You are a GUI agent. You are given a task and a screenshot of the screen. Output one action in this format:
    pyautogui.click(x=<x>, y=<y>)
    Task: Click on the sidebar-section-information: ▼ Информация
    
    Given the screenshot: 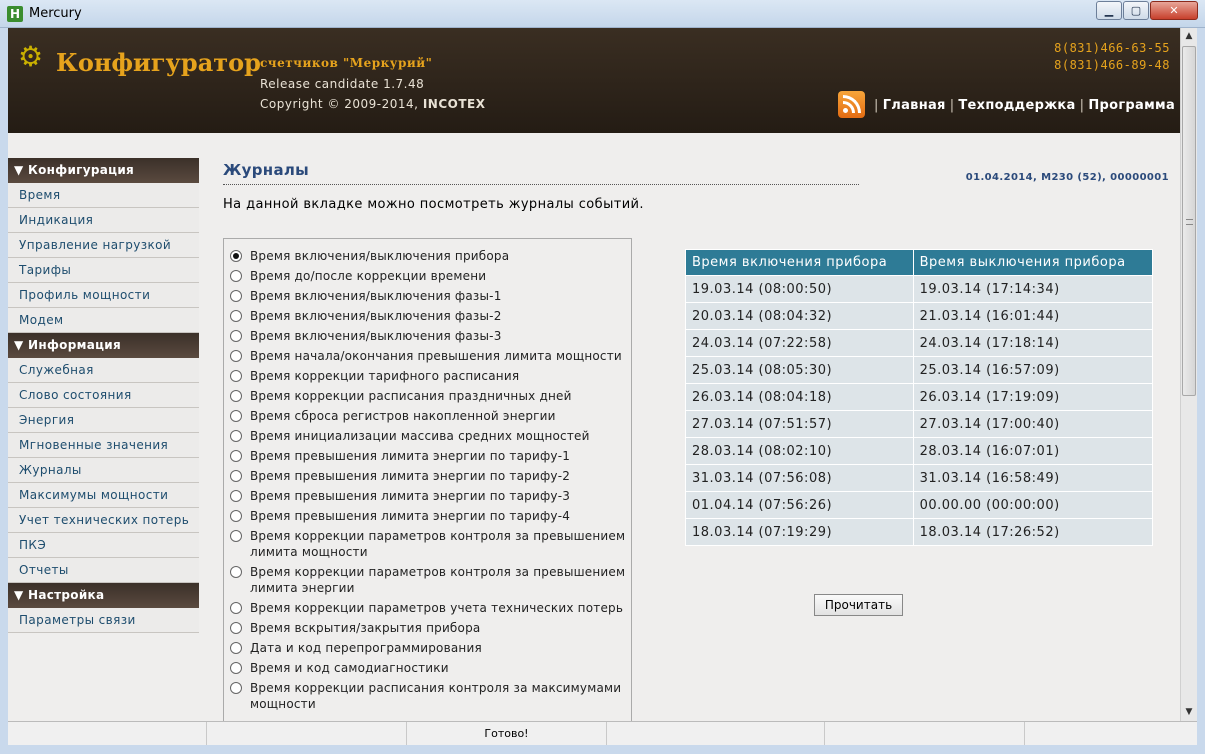 What is the action you would take?
    pyautogui.click(x=103, y=345)
    